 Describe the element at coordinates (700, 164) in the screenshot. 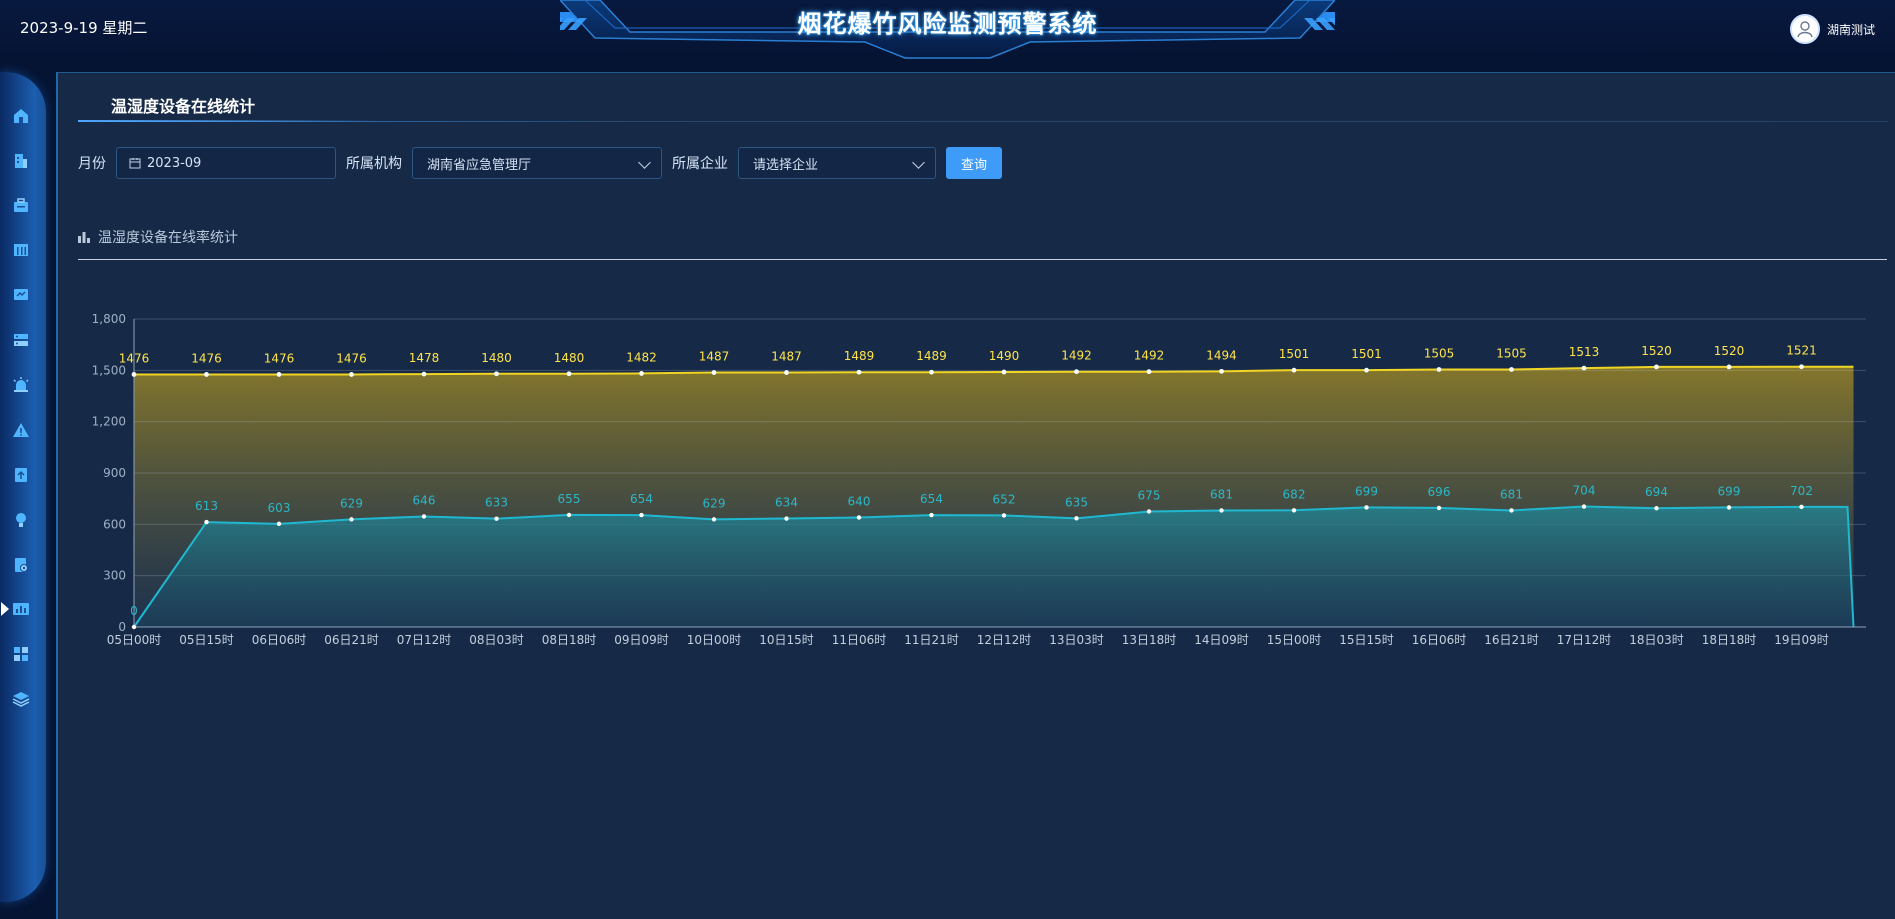

I see `enterprise-label: 所属企业` at that location.